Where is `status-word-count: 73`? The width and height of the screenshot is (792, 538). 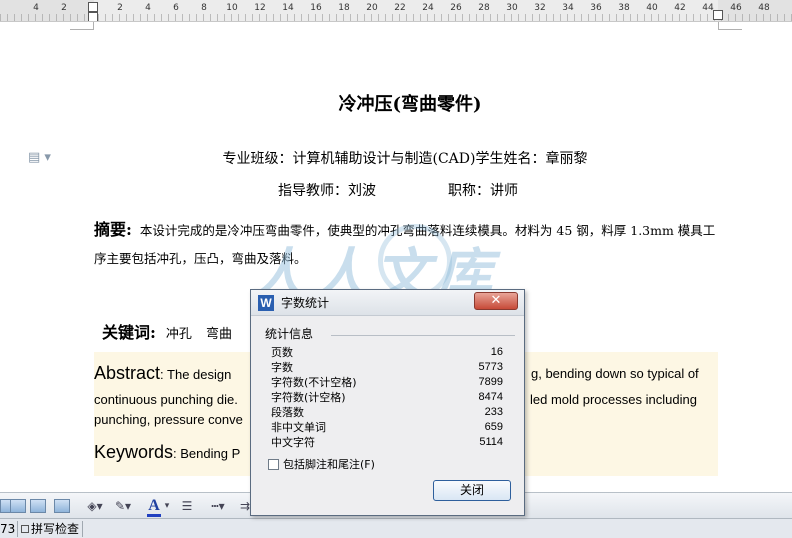 status-word-count: 73 is located at coordinates (7, 529).